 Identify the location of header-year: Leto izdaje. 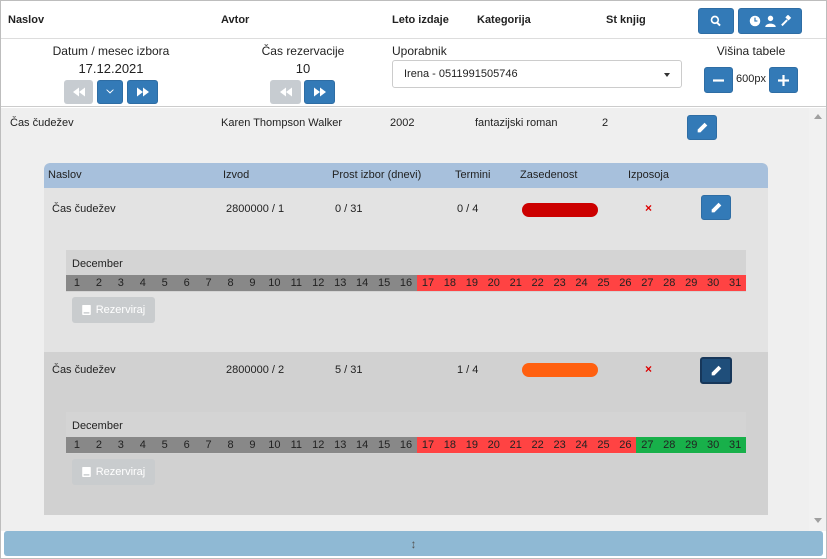
(420, 20).